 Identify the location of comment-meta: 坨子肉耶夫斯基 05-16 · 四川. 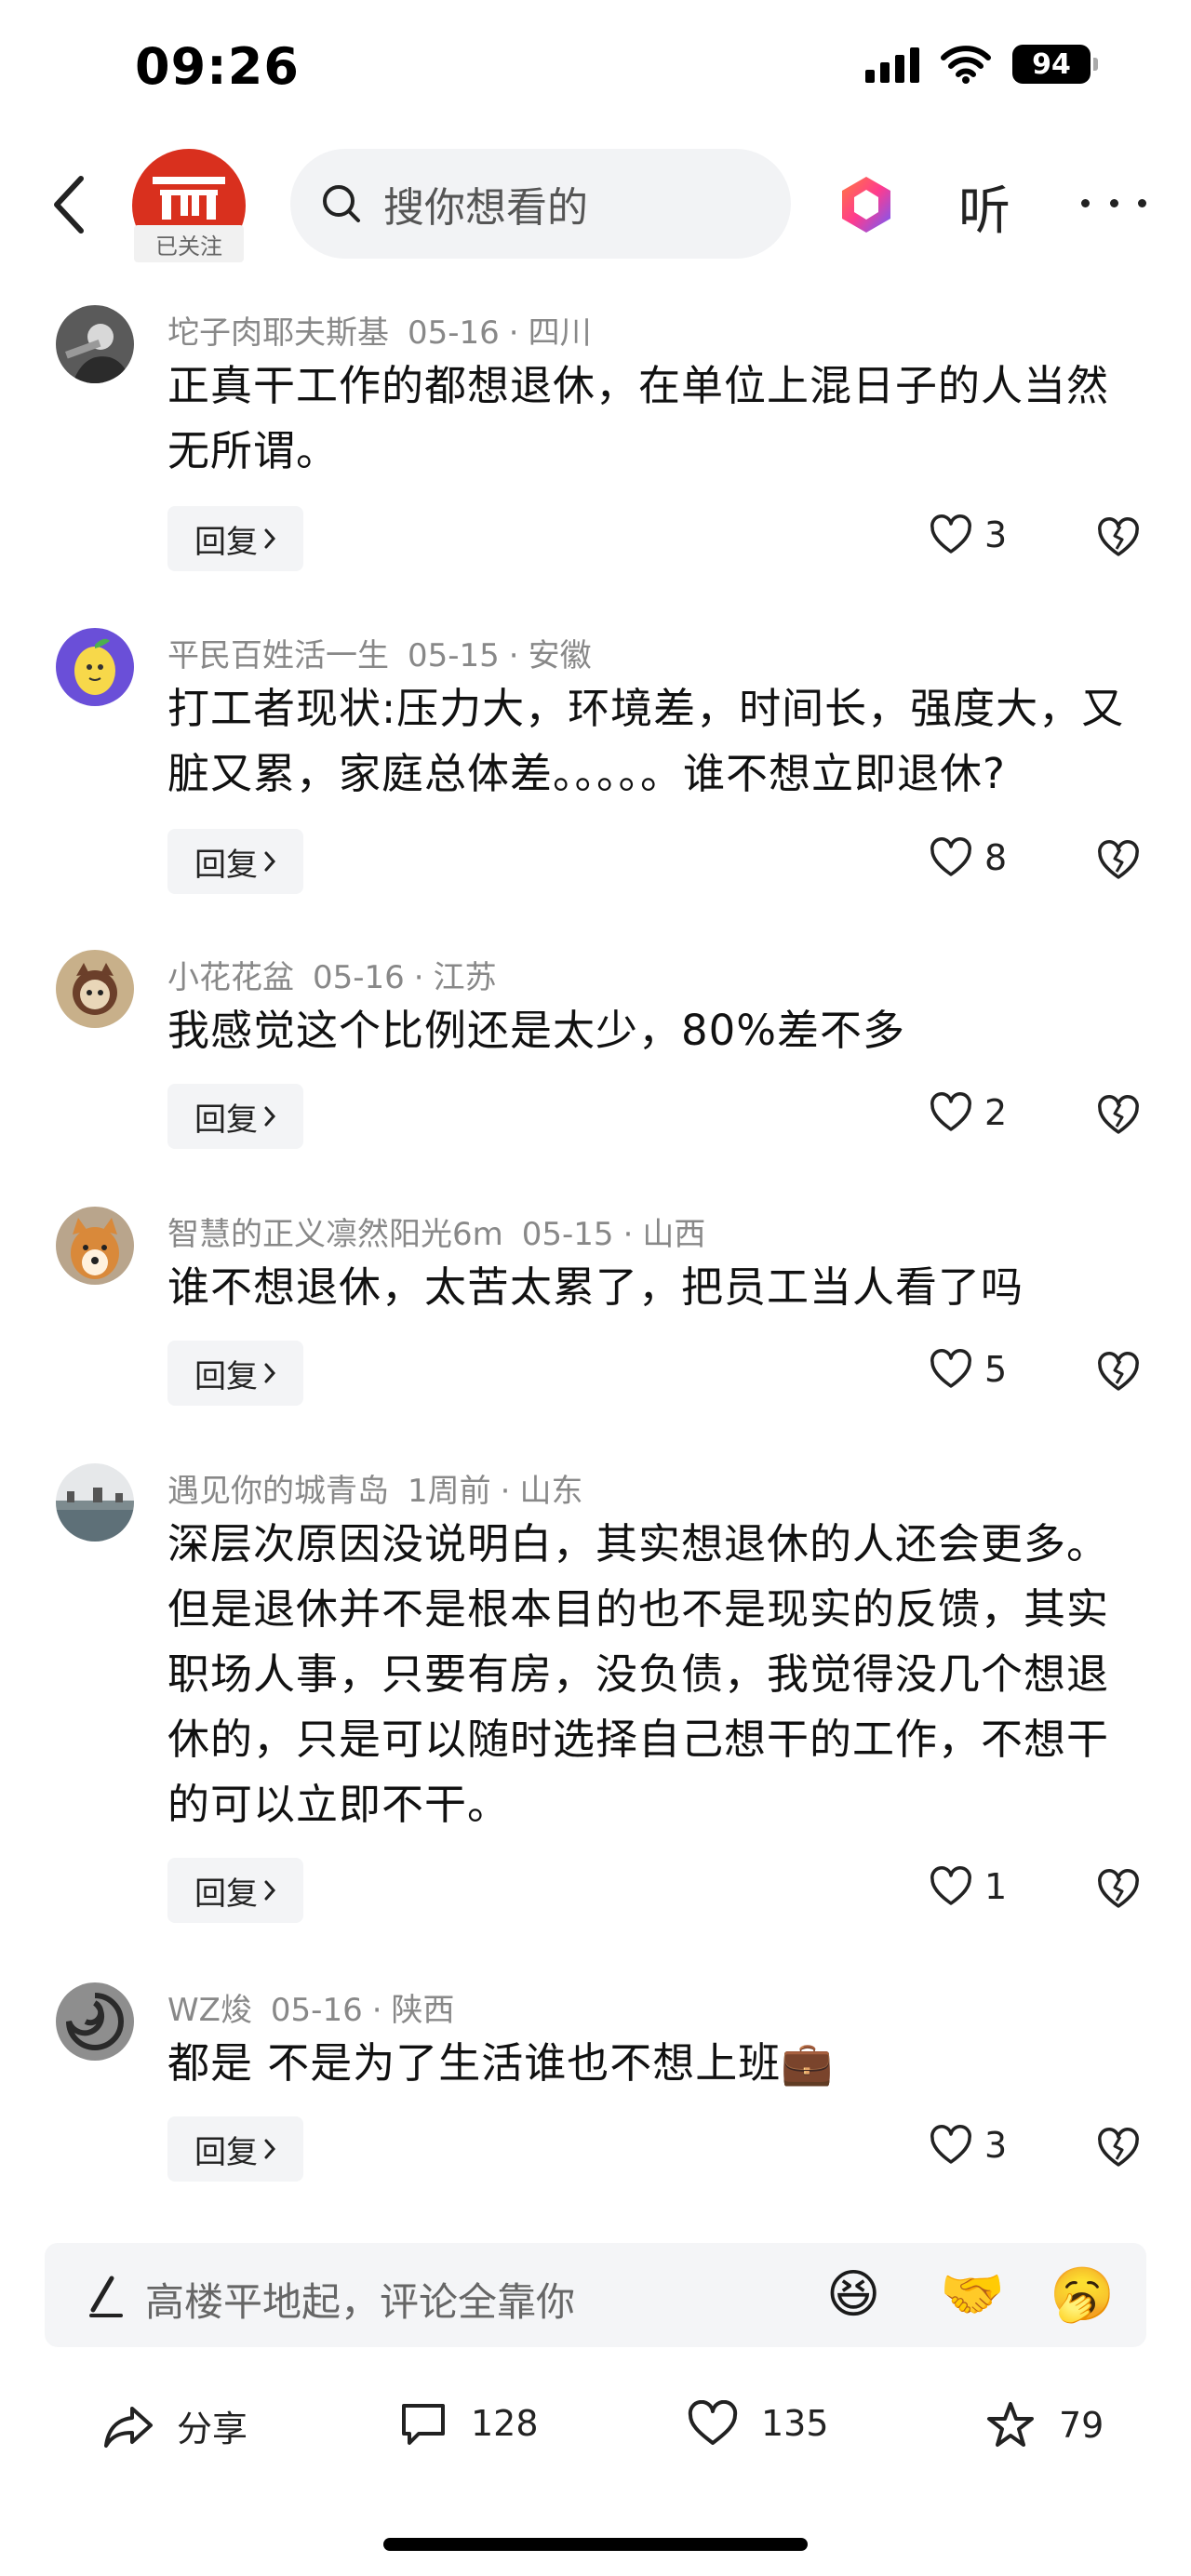
(379, 333).